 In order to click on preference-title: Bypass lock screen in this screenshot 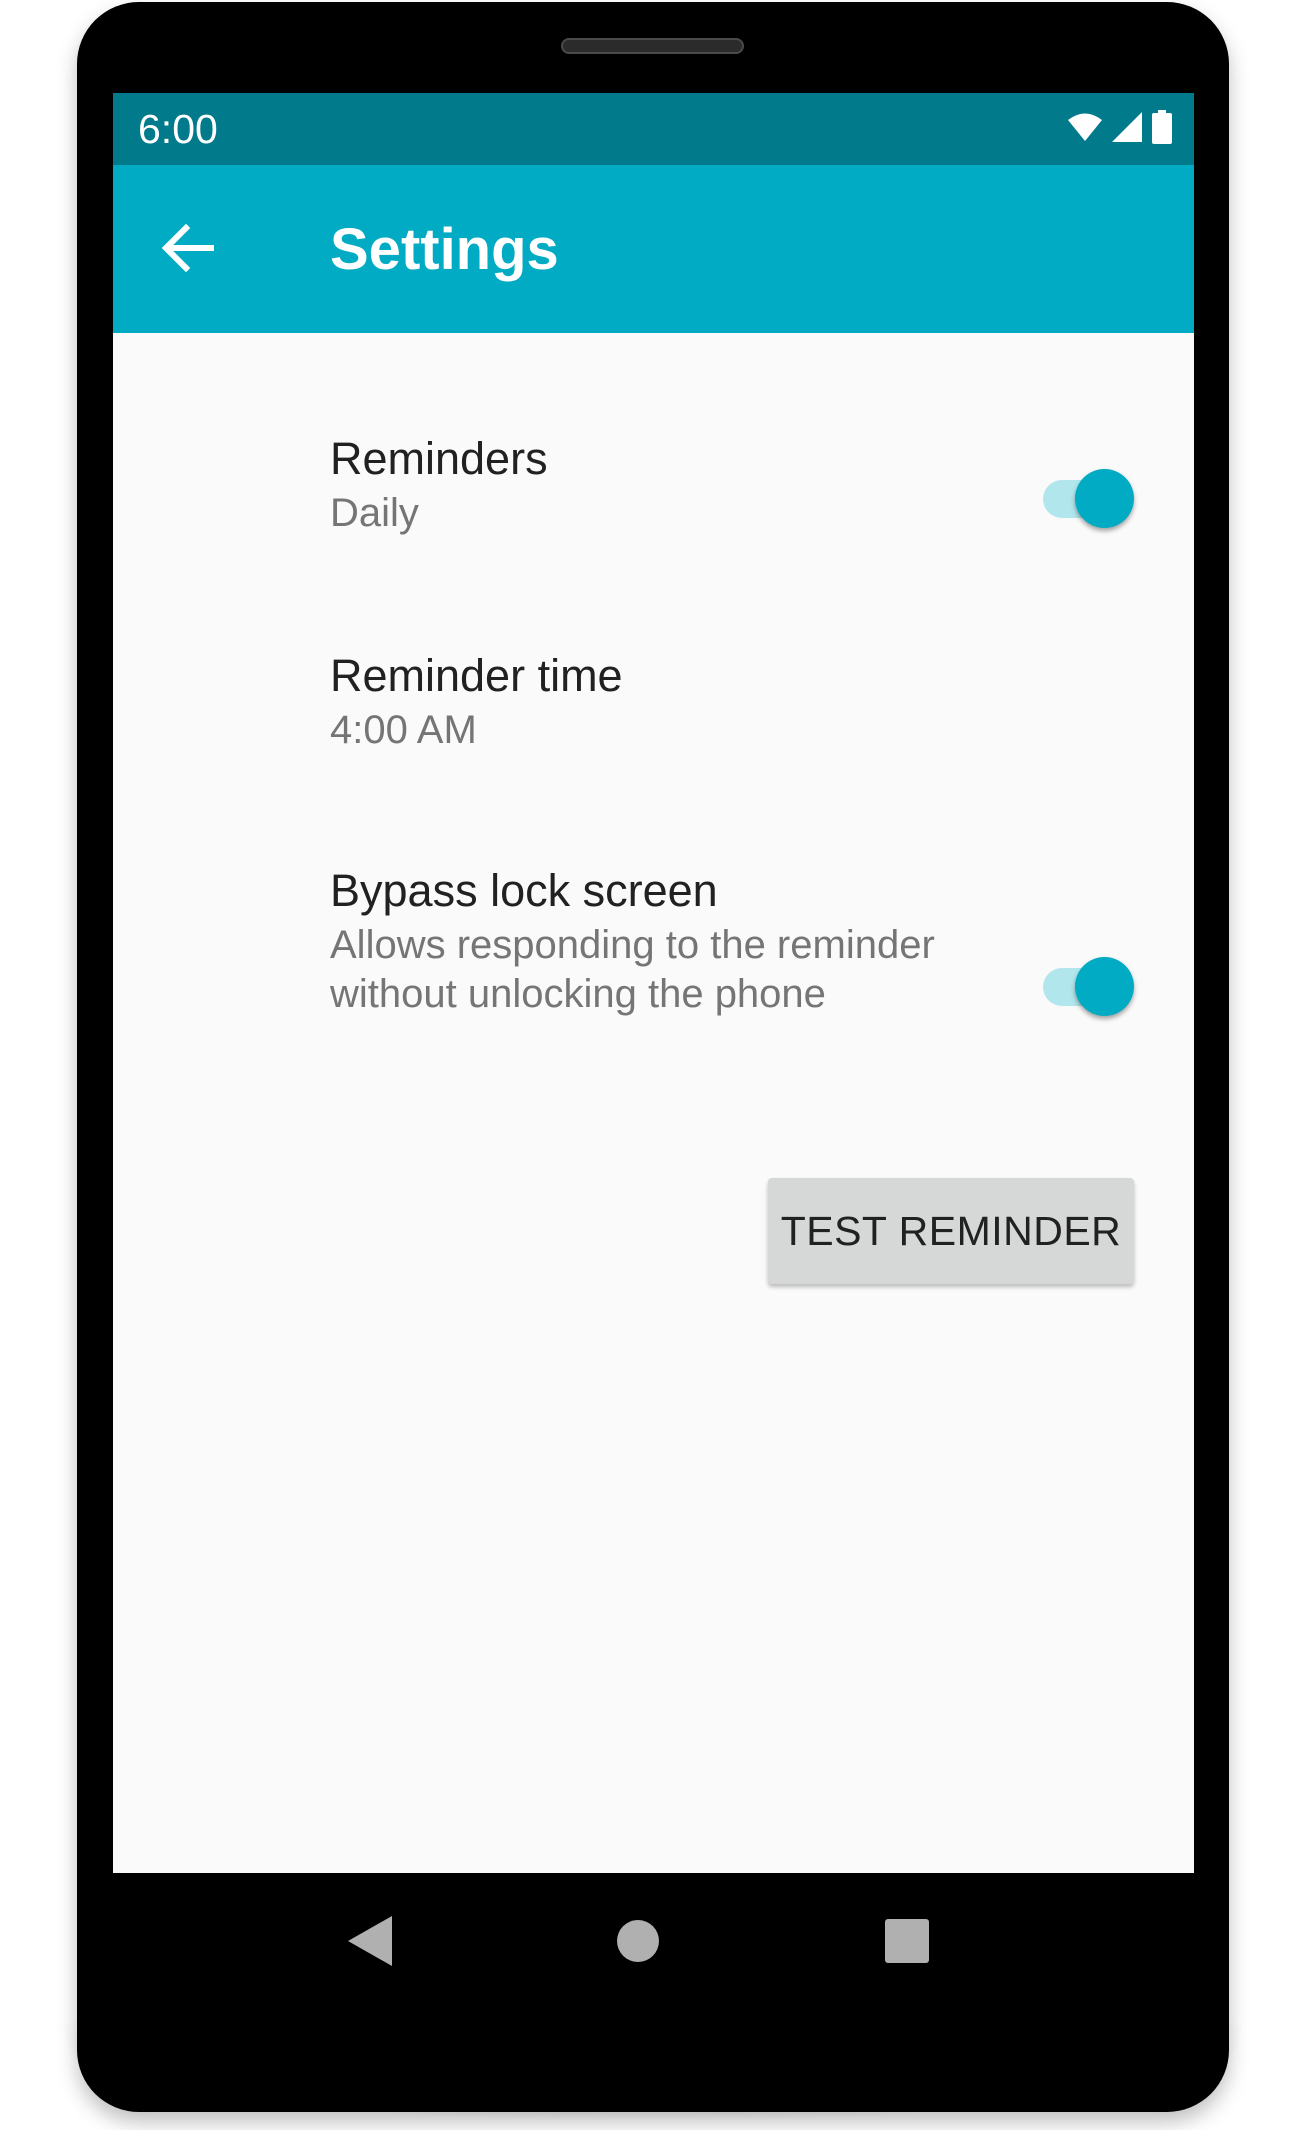, I will do `click(524, 890)`.